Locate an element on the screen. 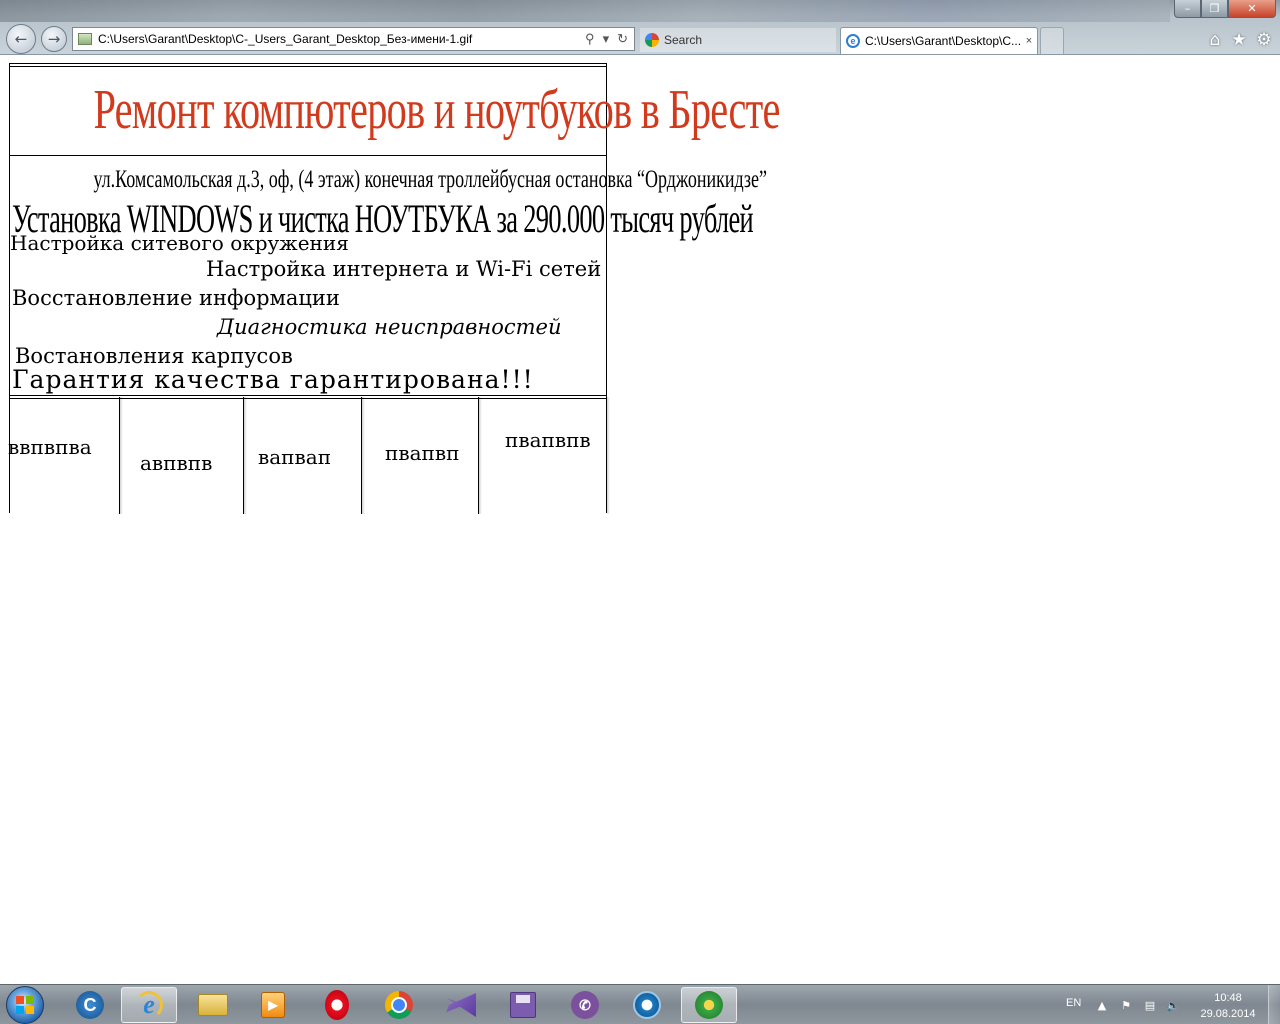 This screenshot has height=1024, width=1280. taskbar-media-player: ▶ is located at coordinates (273, 1005).